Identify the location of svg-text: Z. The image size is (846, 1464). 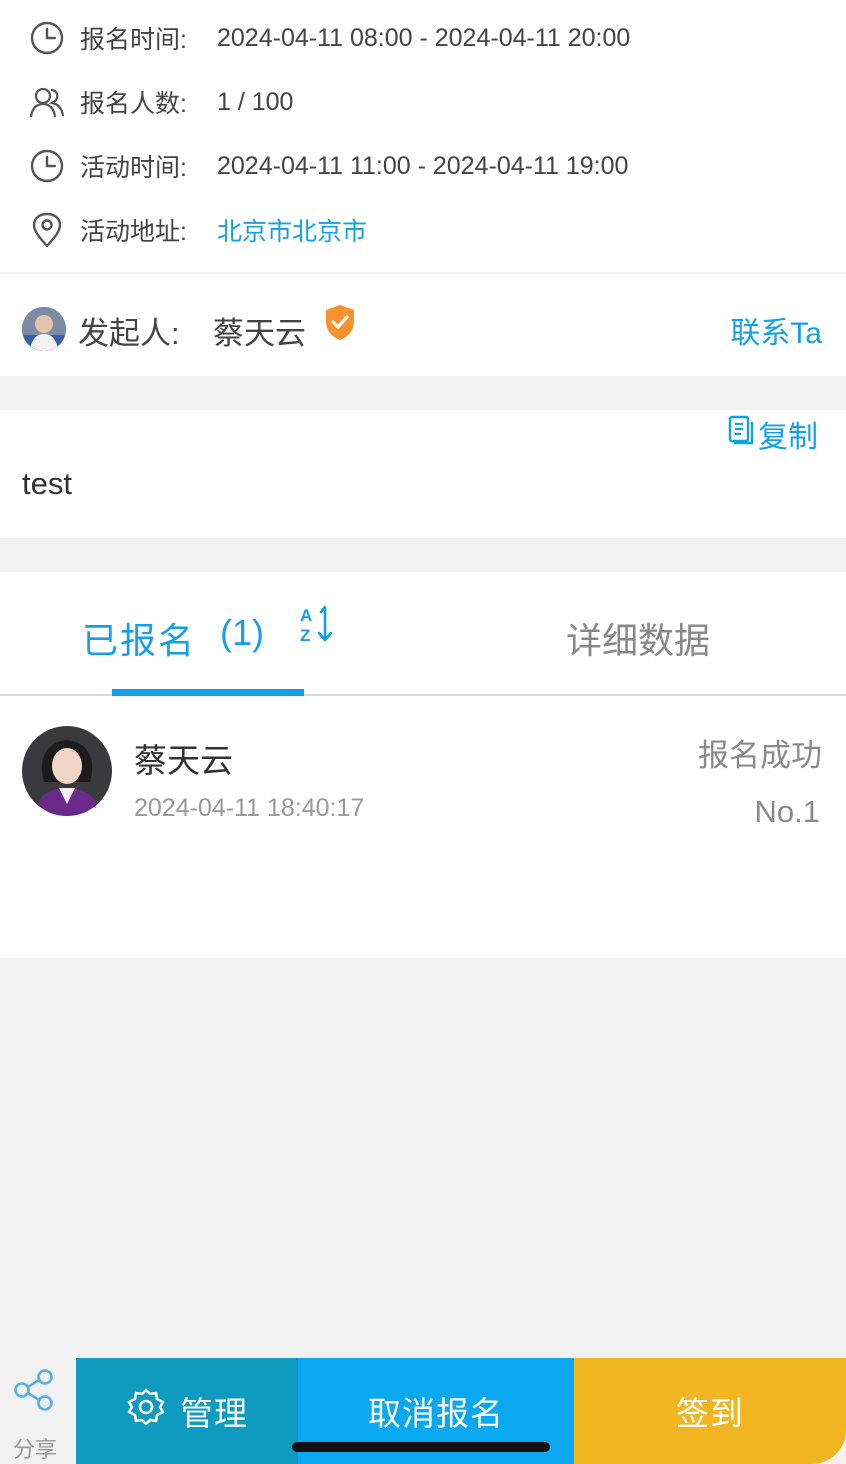
(305, 635).